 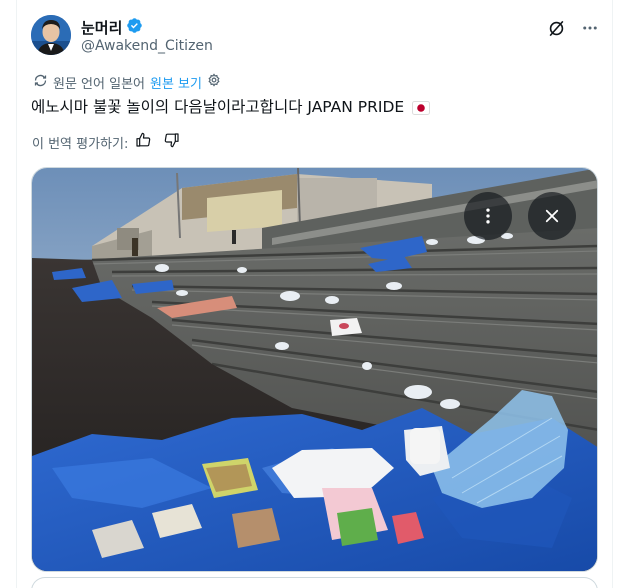 I want to click on avatar, so click(x=51, y=35).